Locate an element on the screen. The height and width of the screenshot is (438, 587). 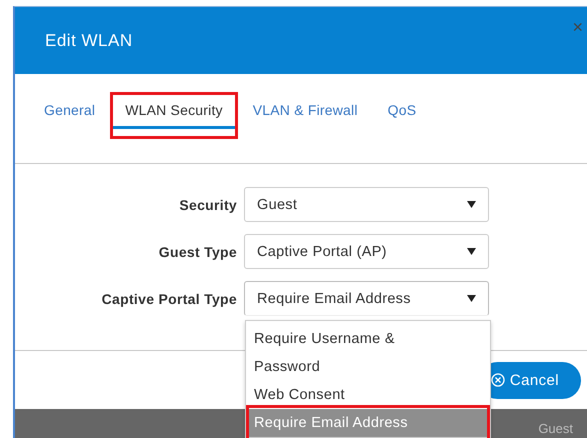
field-label: Guest Type is located at coordinates (197, 252).